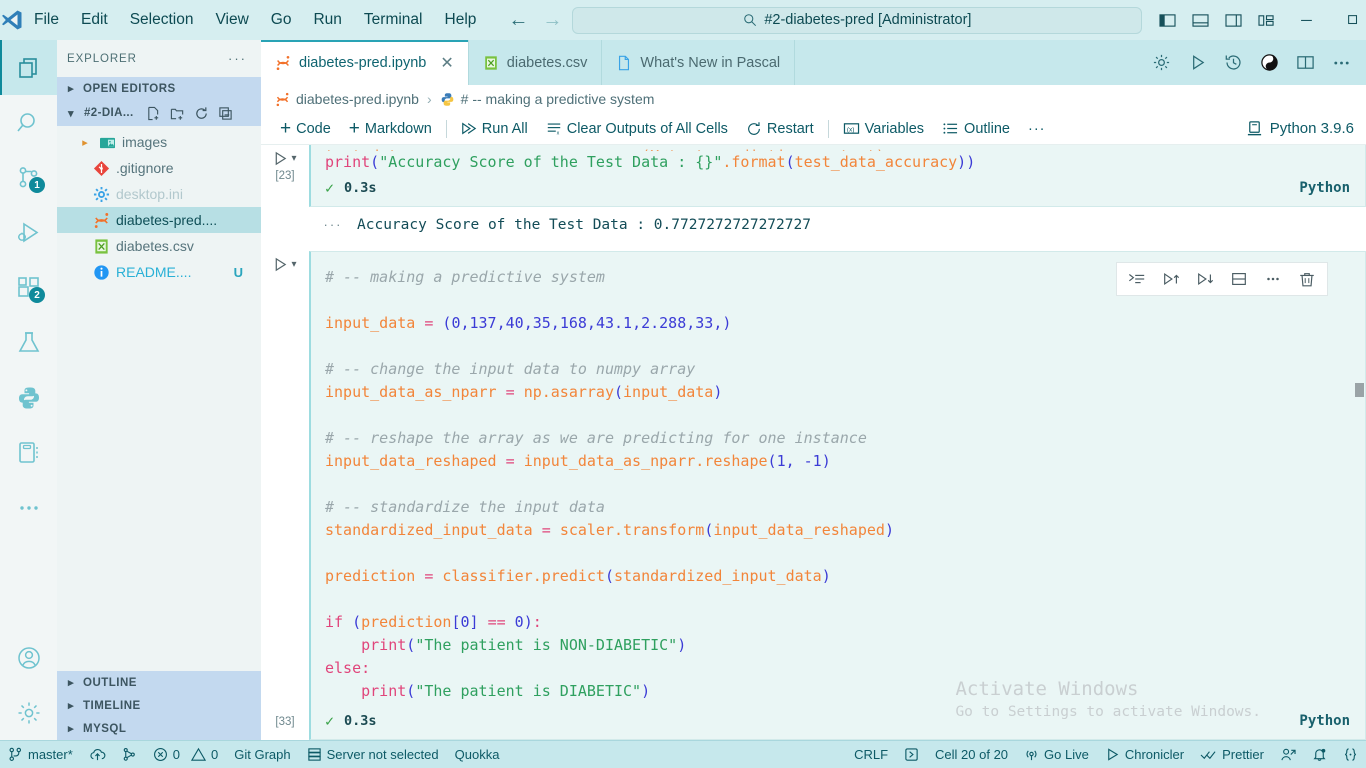  I want to click on activity-settings, so click(28, 712).